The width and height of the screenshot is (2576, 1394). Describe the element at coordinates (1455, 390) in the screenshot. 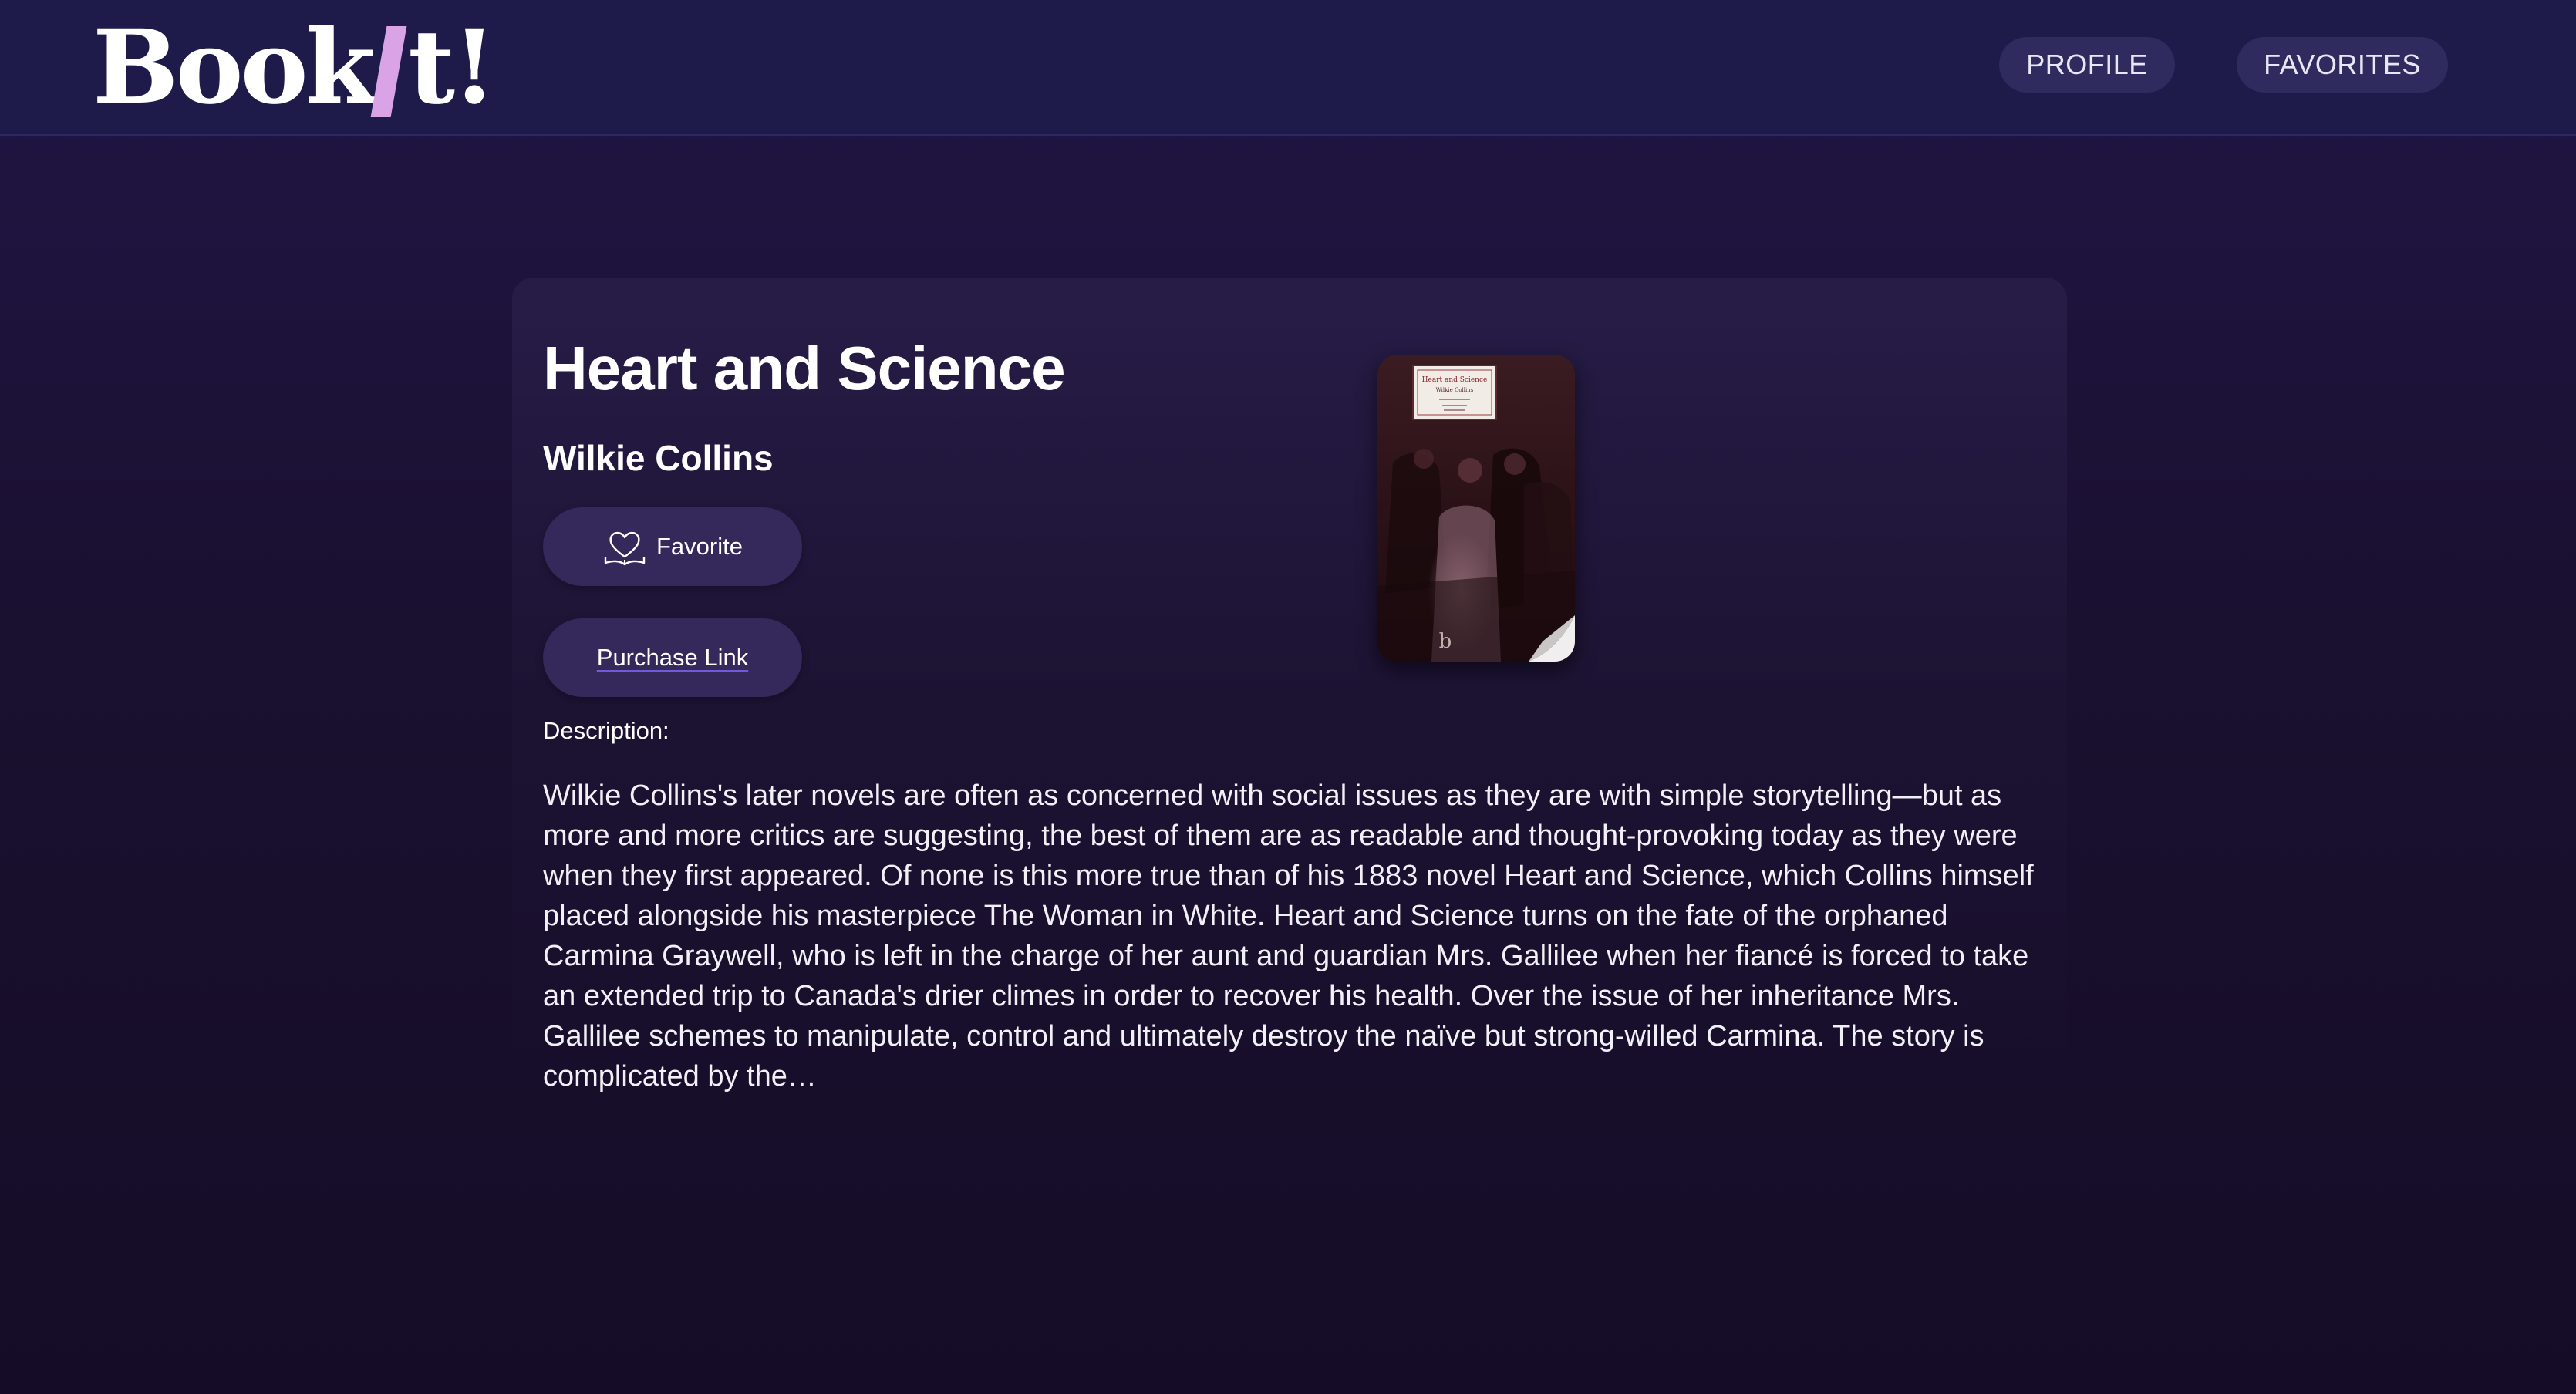

I see `cover-author-text: Wilkie Collins` at that location.